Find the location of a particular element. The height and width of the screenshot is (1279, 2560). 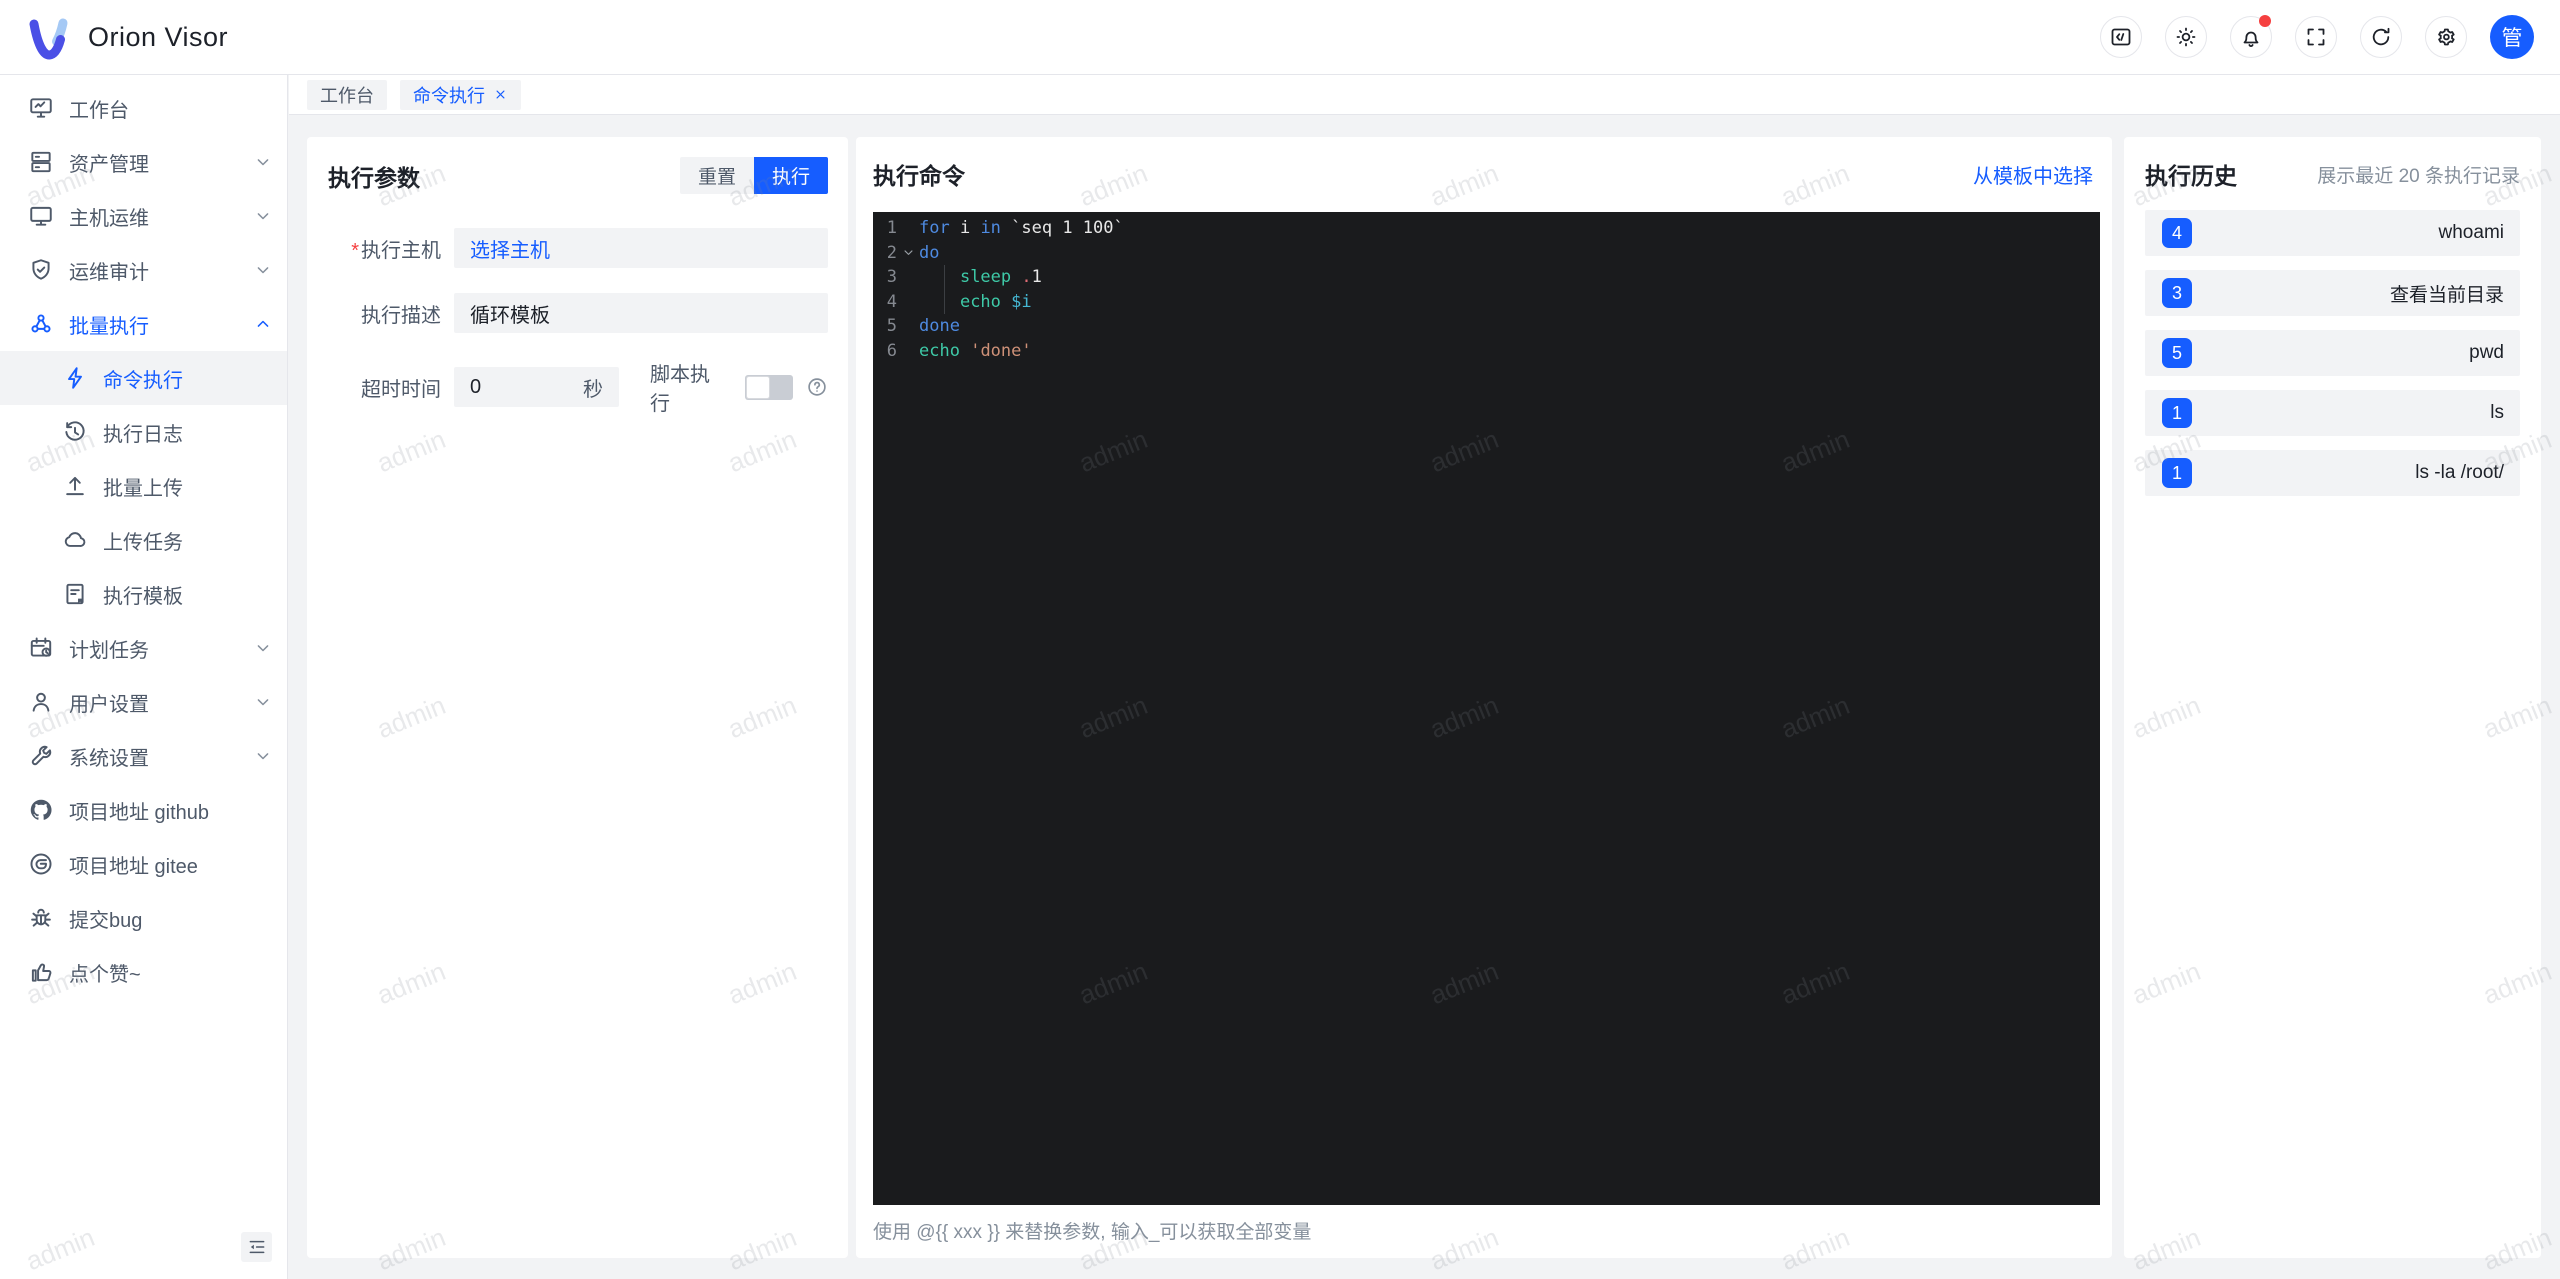

menu-fold-icon is located at coordinates (257, 1247).